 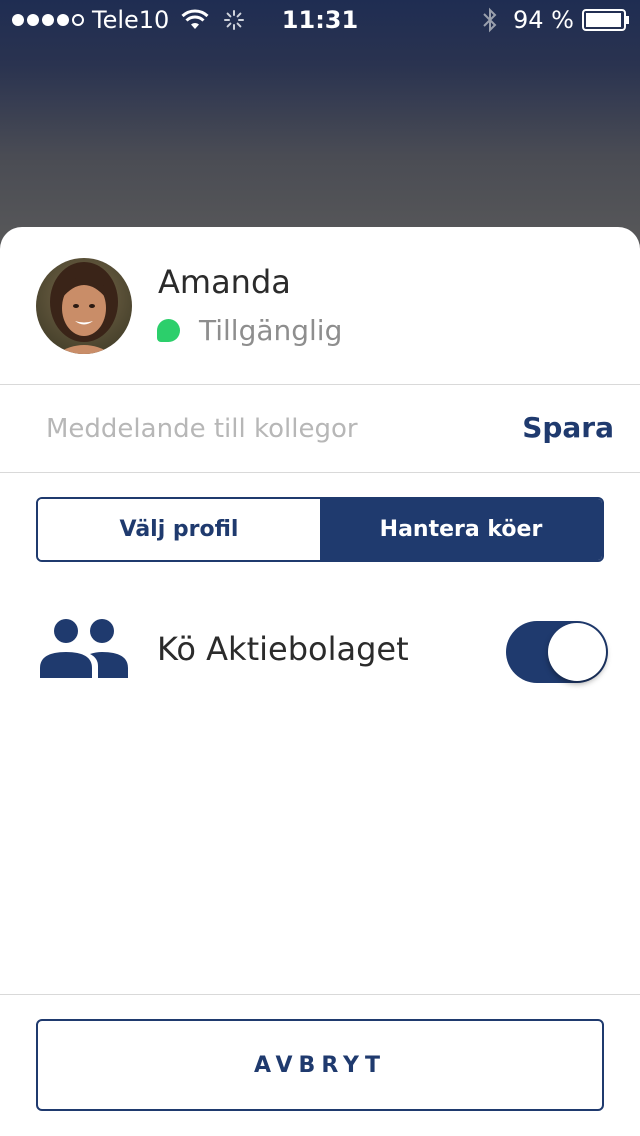 I want to click on avatar-photo, so click(x=84, y=306).